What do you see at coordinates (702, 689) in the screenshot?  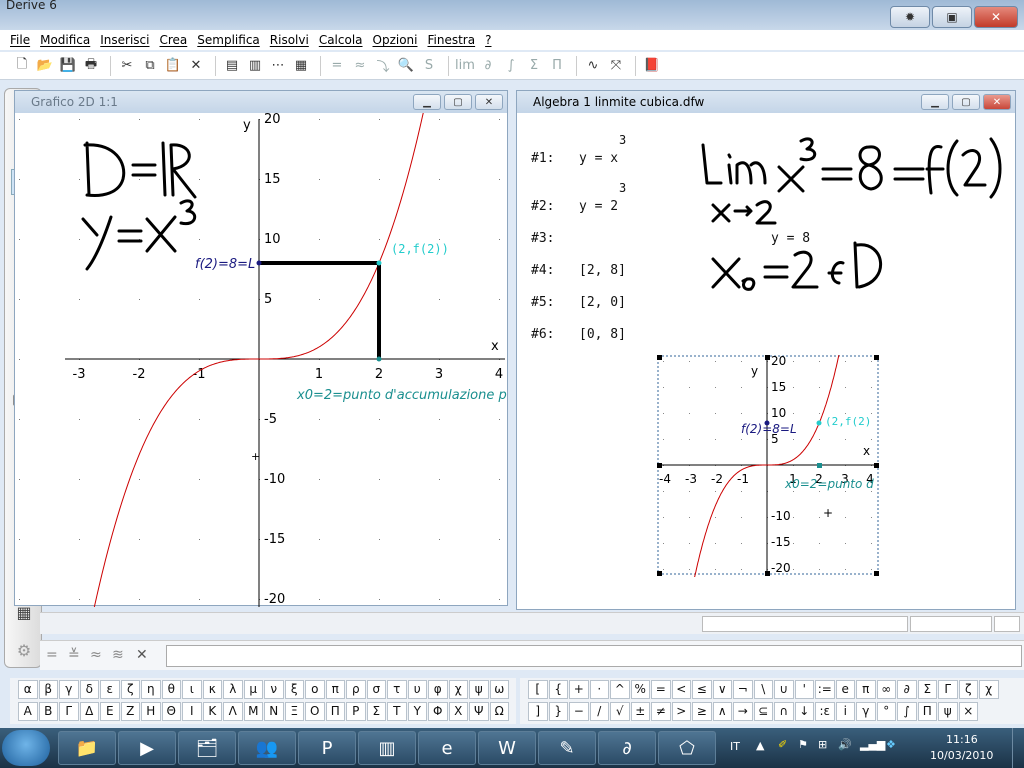 I see `symbol-key: ≤` at bounding box center [702, 689].